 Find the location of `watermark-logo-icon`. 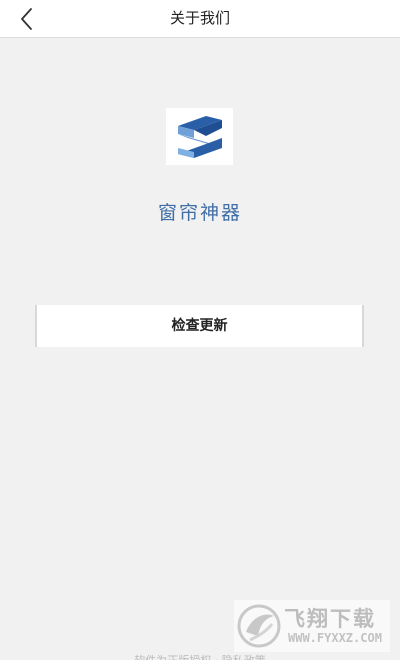

watermark-logo-icon is located at coordinates (259, 626).